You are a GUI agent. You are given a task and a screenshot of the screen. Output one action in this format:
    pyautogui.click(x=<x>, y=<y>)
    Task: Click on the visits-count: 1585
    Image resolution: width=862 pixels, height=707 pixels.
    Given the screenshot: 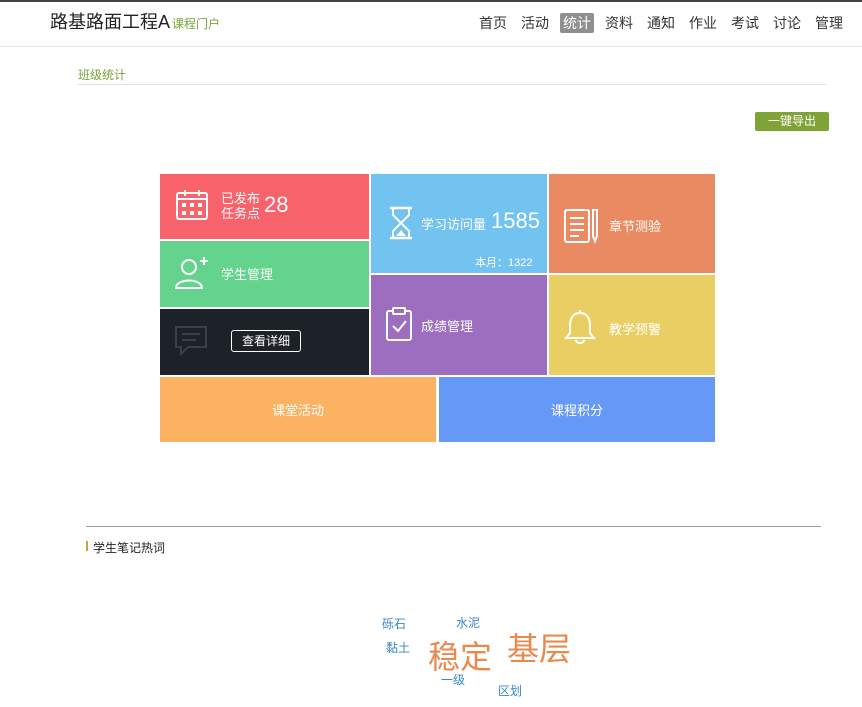 What is the action you would take?
    pyautogui.click(x=515, y=220)
    